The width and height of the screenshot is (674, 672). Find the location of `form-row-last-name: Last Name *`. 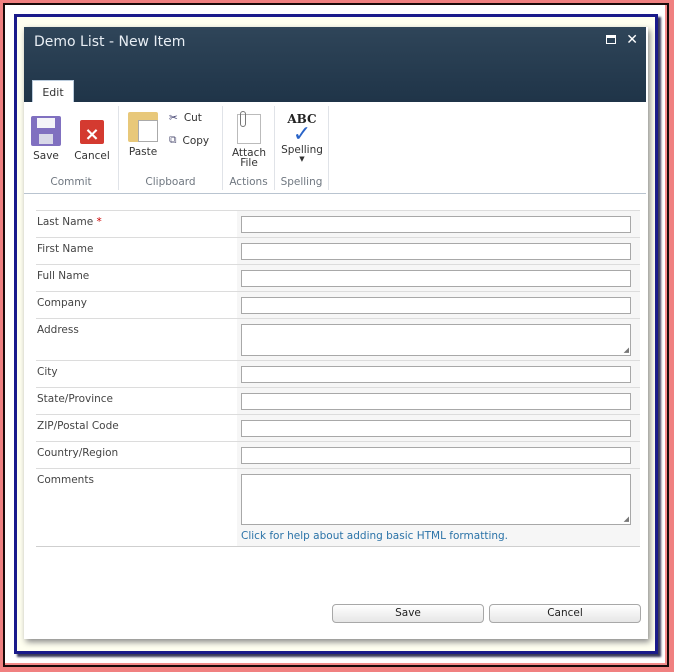

form-row-last-name: Last Name * is located at coordinates (338, 223).